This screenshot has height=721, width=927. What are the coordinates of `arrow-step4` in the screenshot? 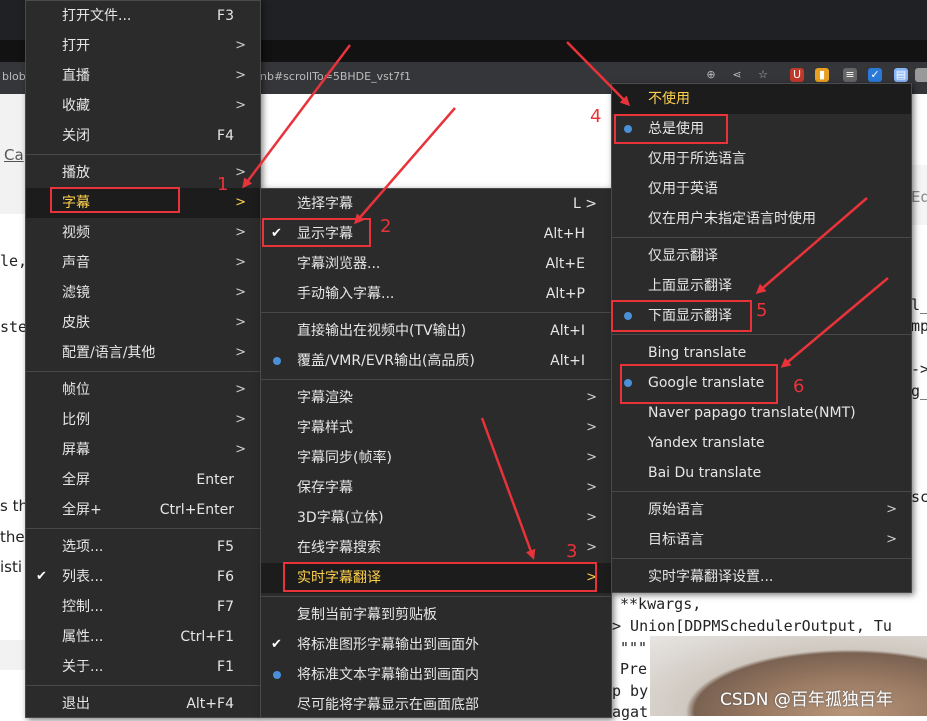 It's located at (598, 74).